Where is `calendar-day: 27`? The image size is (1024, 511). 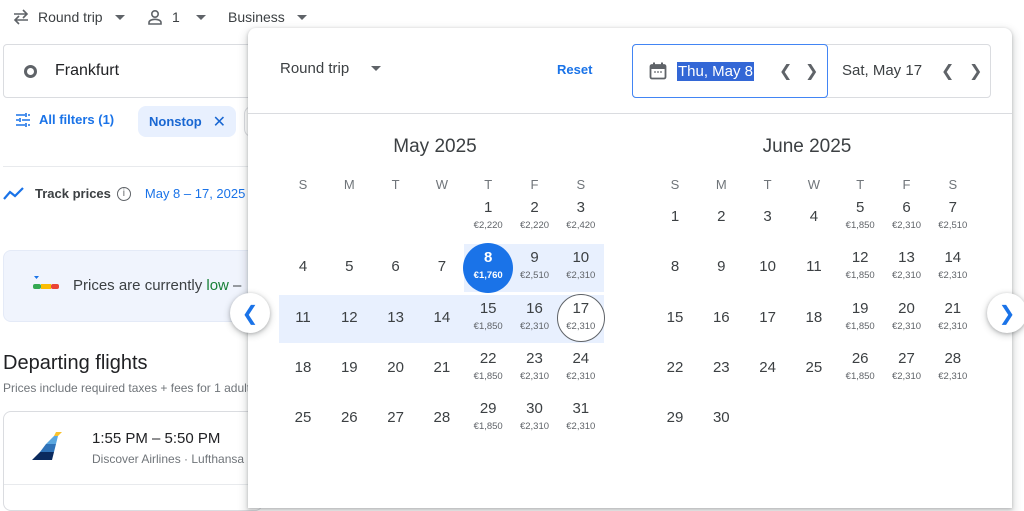 calendar-day: 27 is located at coordinates (396, 419).